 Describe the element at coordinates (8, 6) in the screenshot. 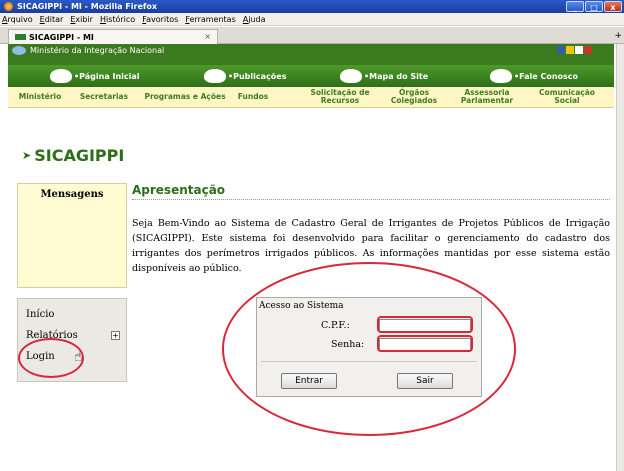

I see `firefox-icon` at that location.